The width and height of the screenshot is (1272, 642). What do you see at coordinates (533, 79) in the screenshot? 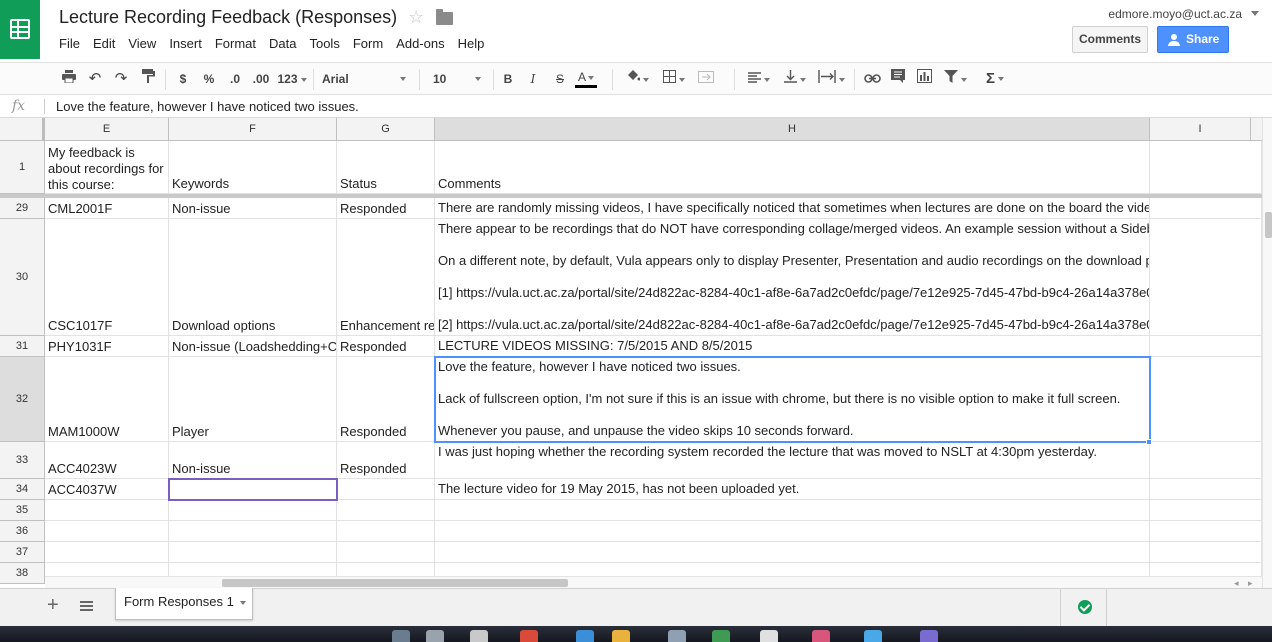
I see `italic-button: I` at bounding box center [533, 79].